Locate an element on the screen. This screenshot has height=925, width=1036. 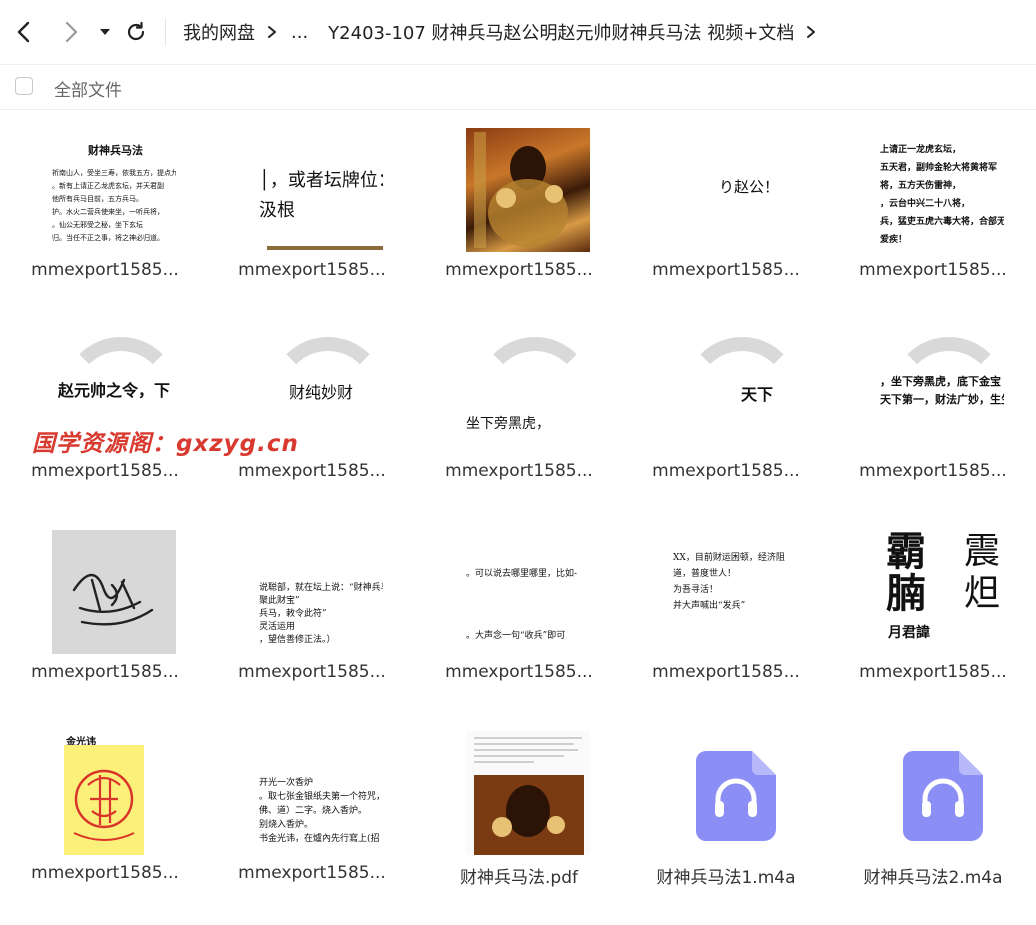
file-thumbnail: 金光讳 is located at coordinates (114, 793).